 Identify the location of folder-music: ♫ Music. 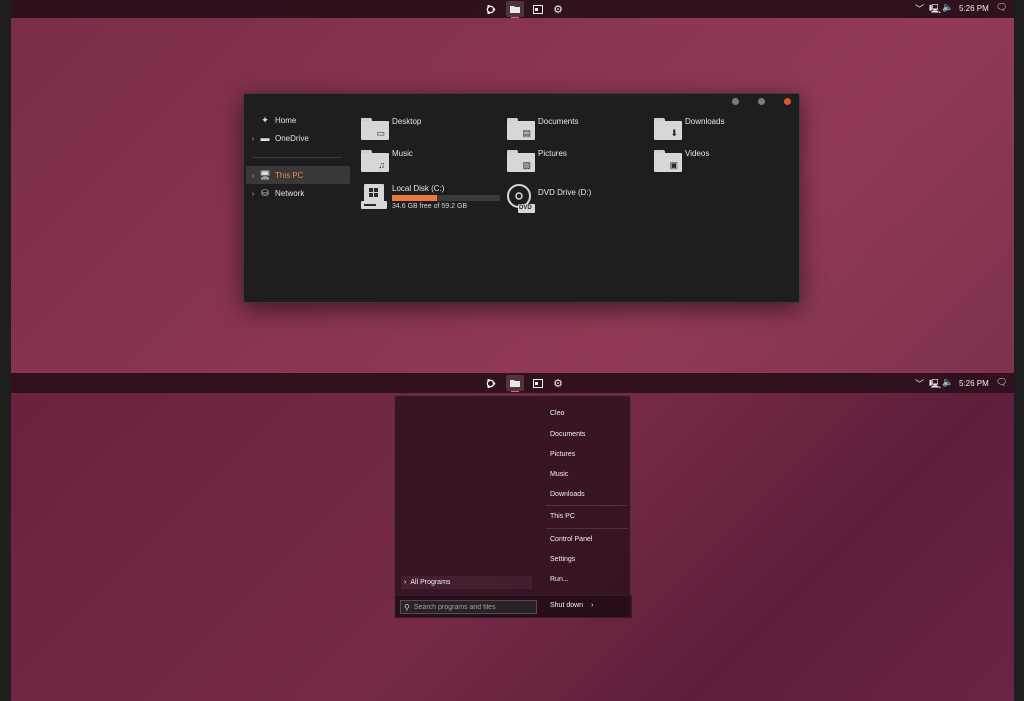
(431, 162).